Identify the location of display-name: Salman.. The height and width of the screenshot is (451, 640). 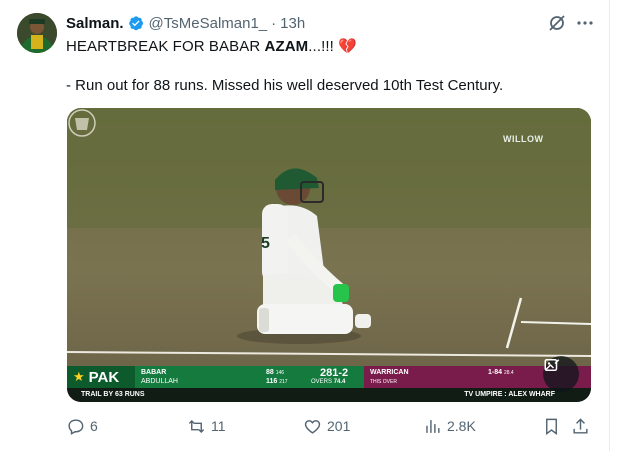
(95, 23).